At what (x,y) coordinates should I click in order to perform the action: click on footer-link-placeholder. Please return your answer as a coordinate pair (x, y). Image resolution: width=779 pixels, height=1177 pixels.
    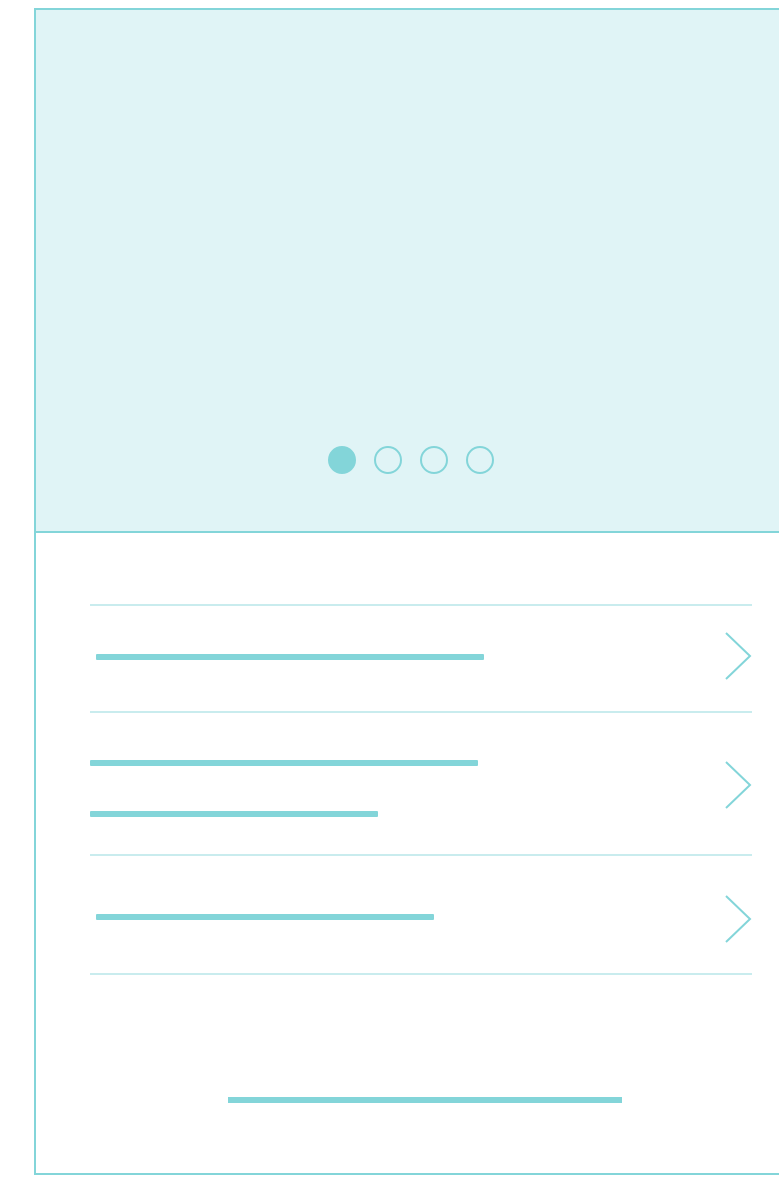
    Looking at the image, I should click on (425, 1100).